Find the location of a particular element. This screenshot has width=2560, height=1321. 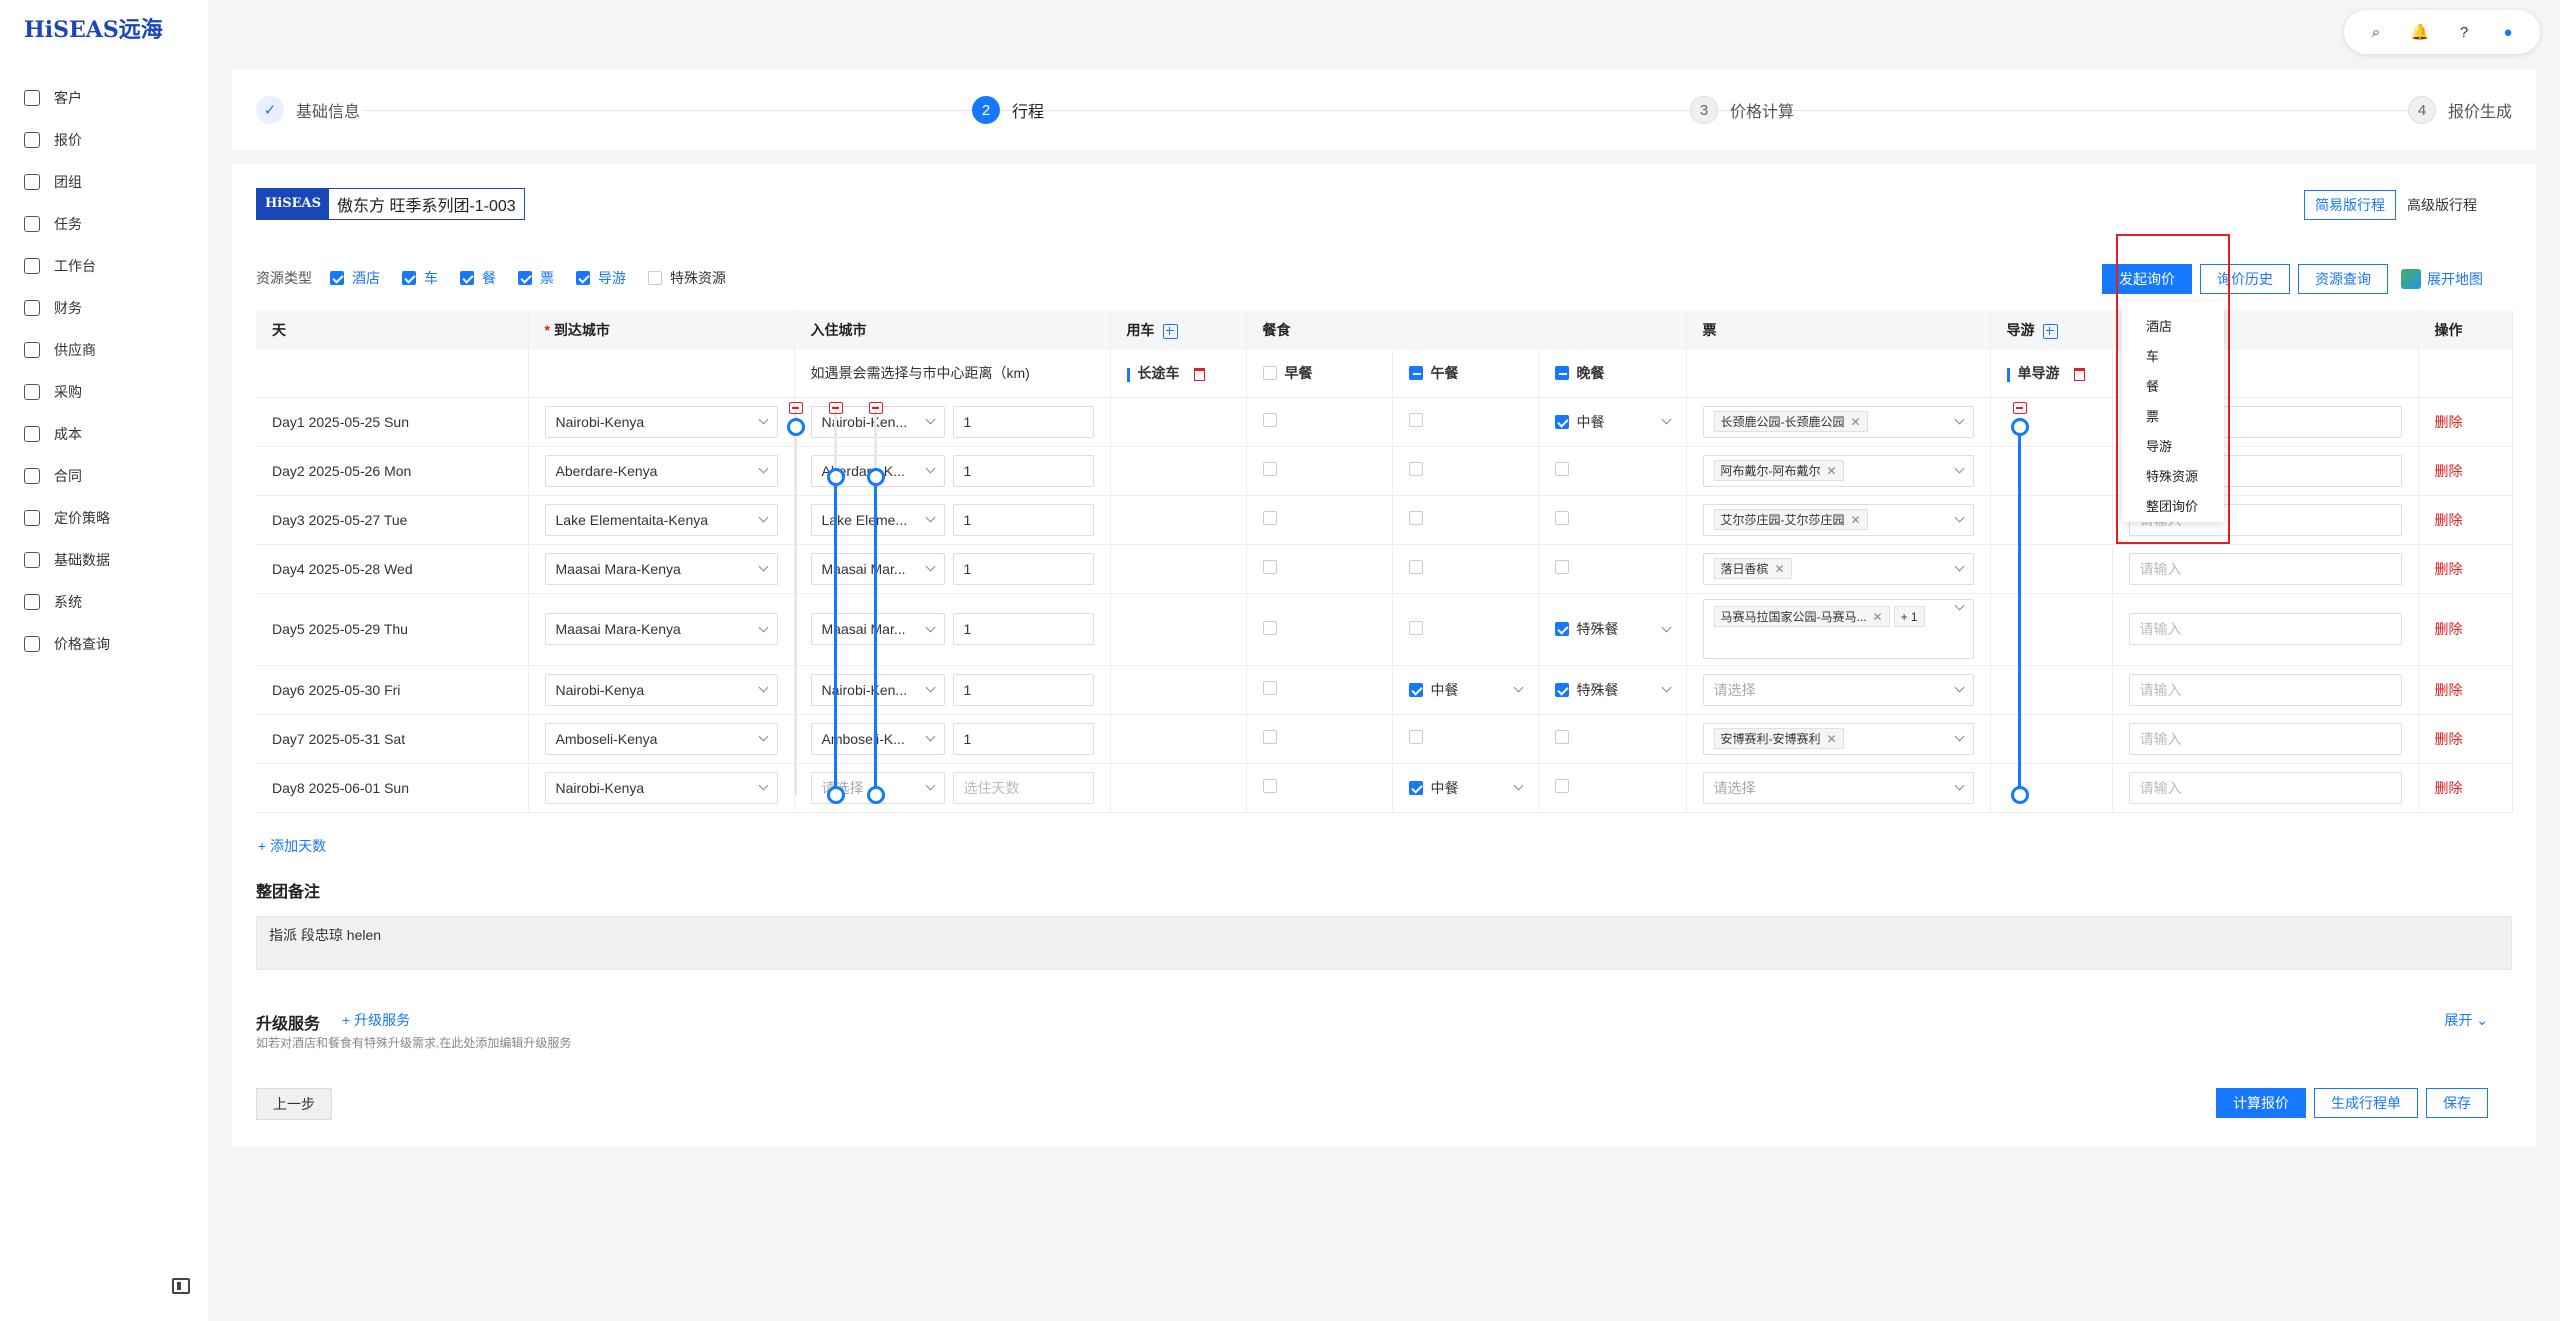

sidebar-item: 财务 is located at coordinates (53, 308).